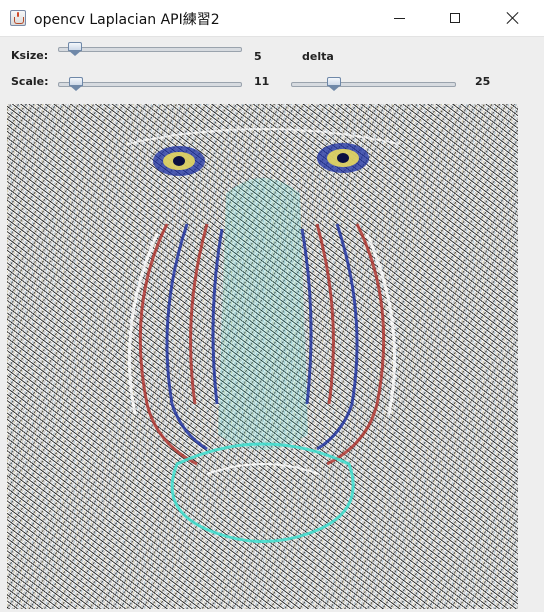 This screenshot has width=544, height=612. What do you see at coordinates (483, 81) in the screenshot?
I see `delta-value: 25` at bounding box center [483, 81].